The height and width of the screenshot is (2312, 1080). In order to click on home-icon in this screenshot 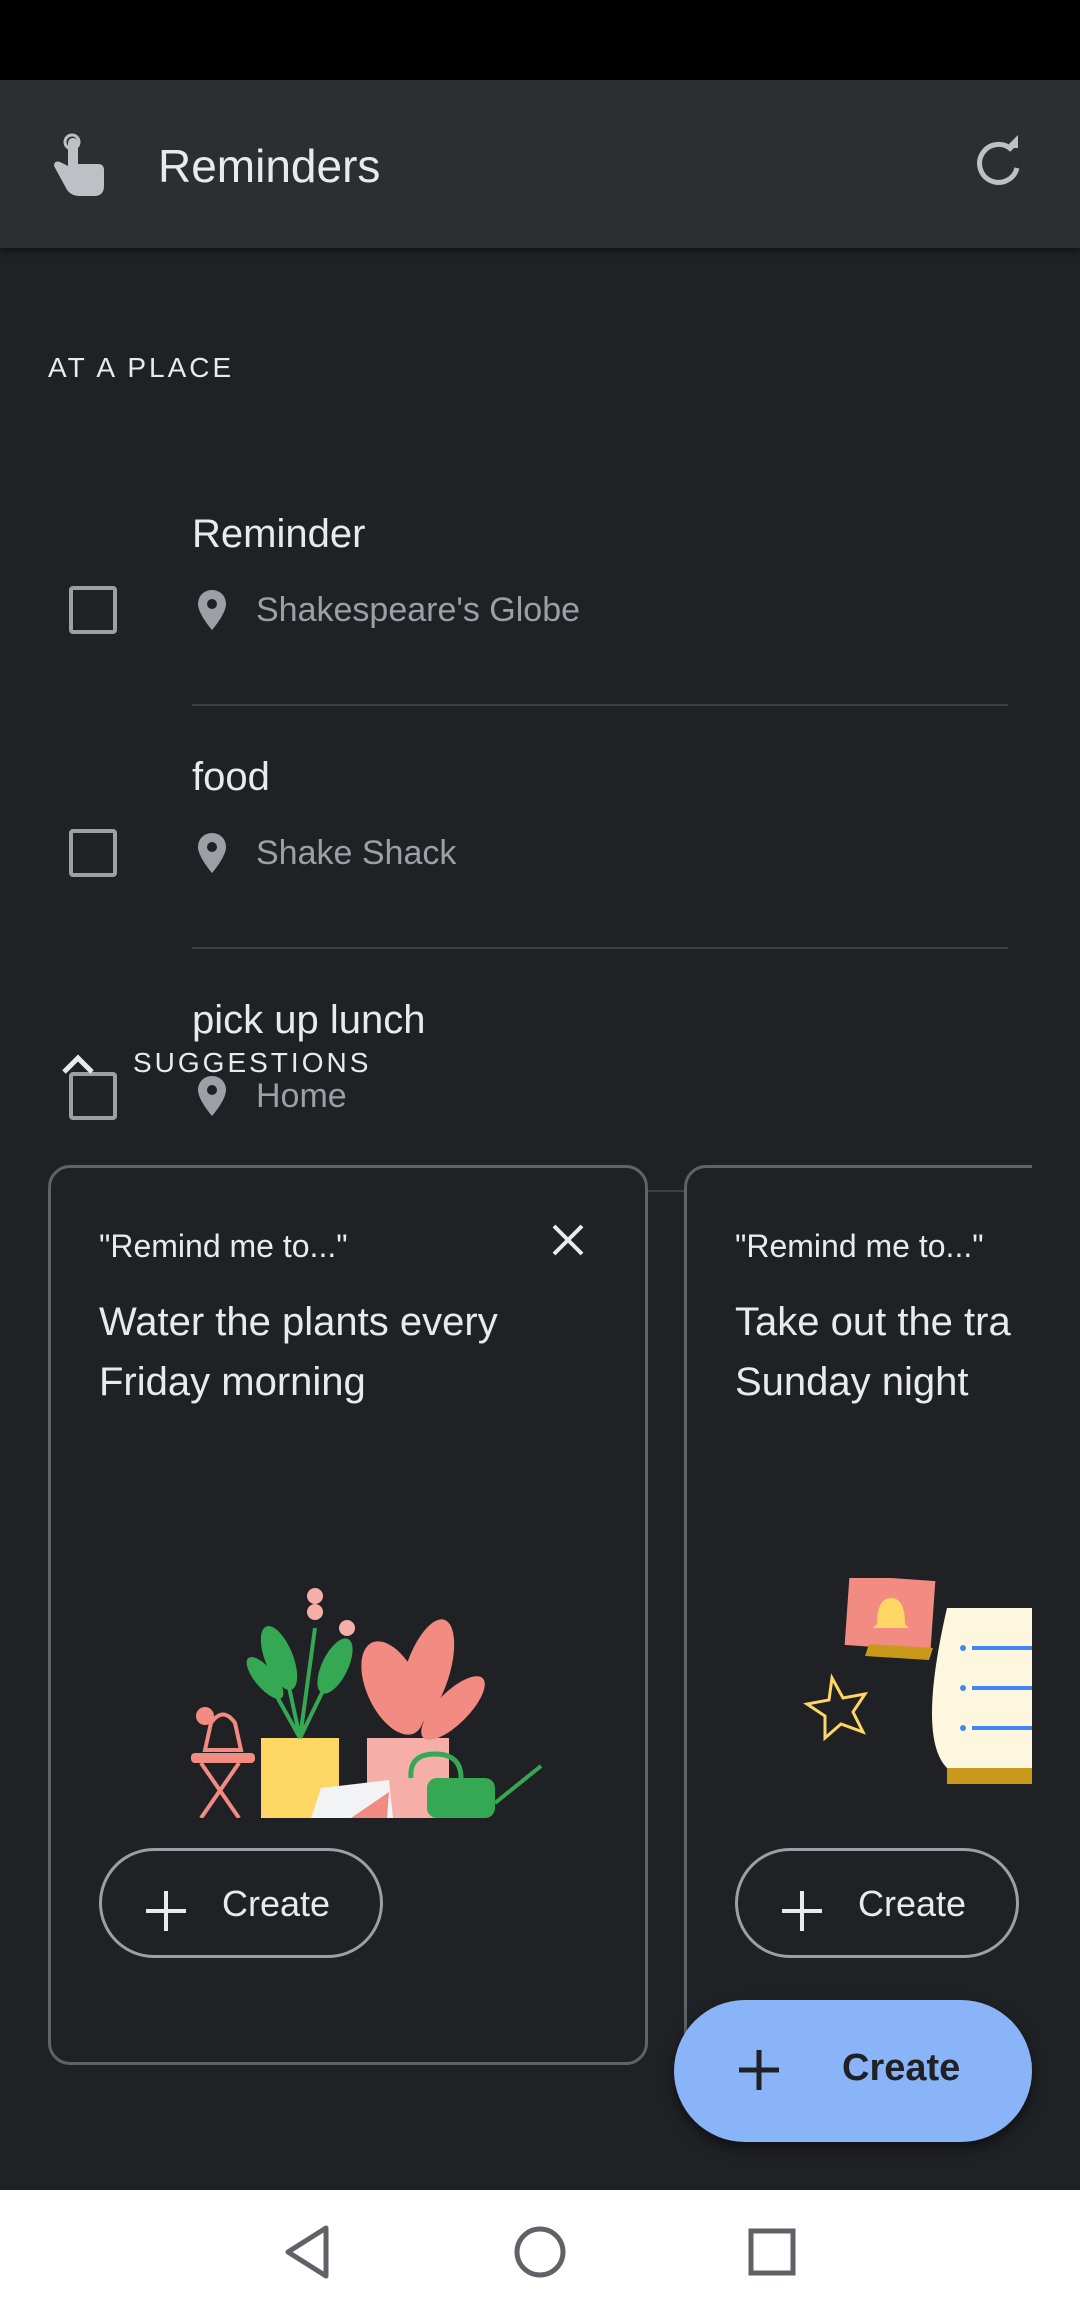, I will do `click(540, 2252)`.